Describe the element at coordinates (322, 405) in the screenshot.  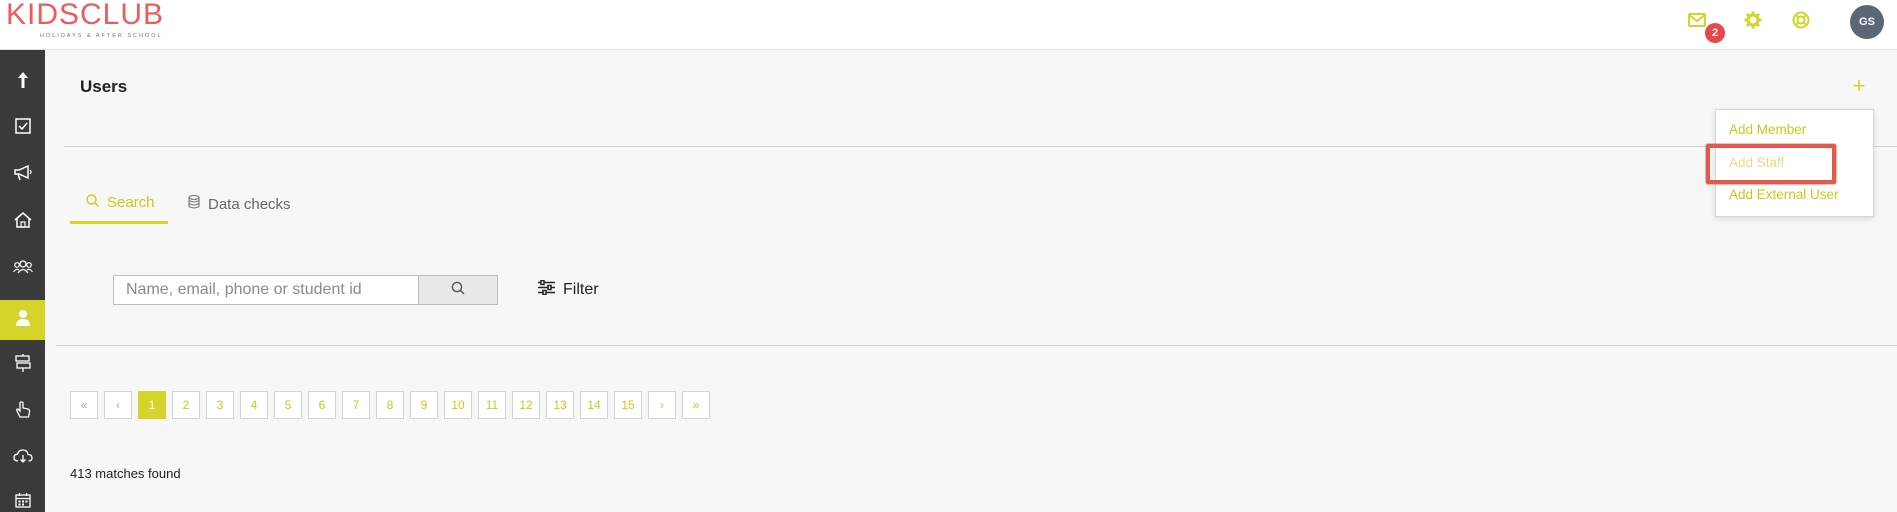
I see `page-button-6: 6` at that location.